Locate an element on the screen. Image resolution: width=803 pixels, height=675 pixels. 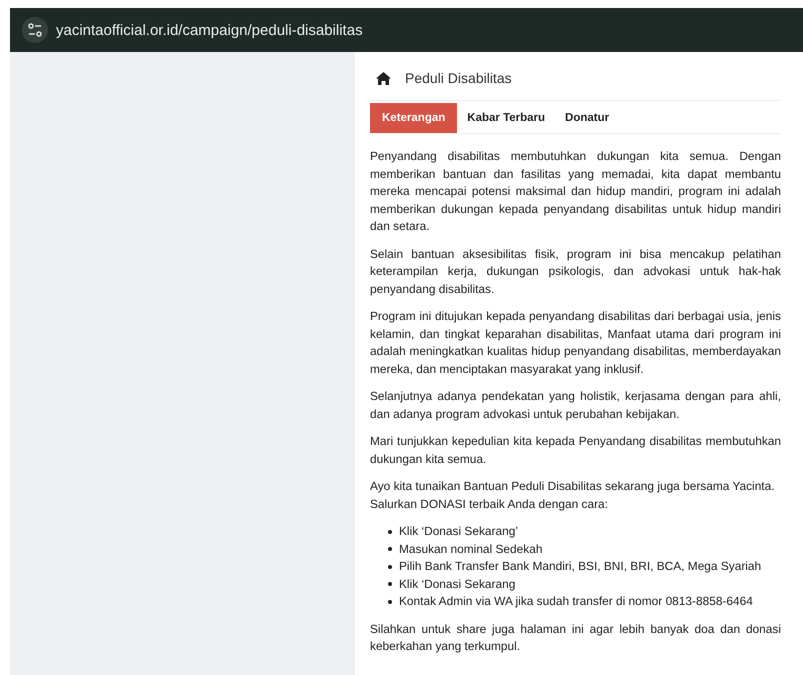
site-settings-icon is located at coordinates (35, 30).